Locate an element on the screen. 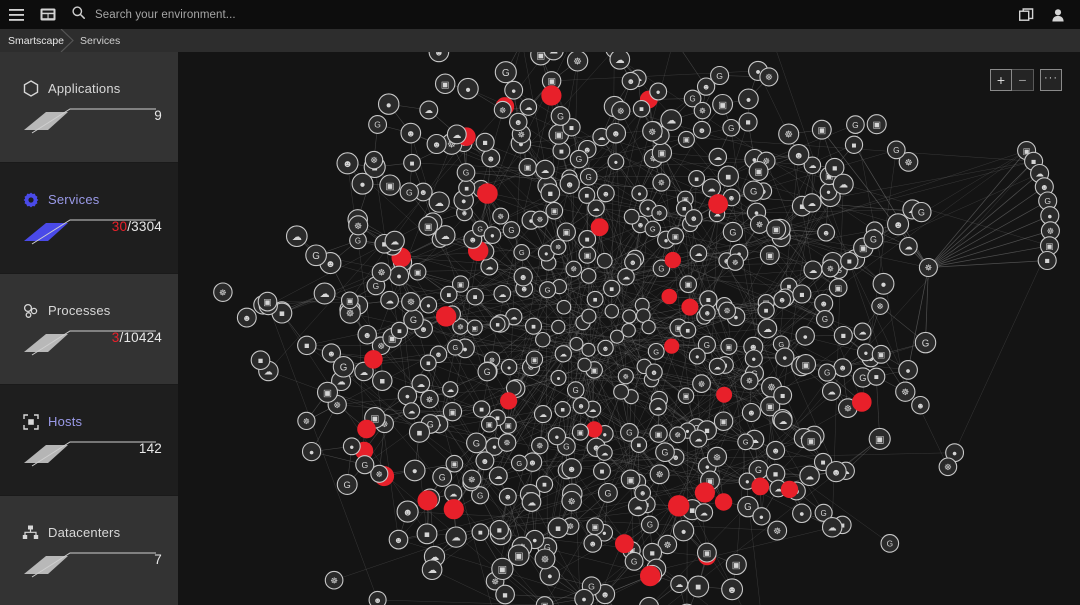  zoom-in-button: + is located at coordinates (1001, 80).